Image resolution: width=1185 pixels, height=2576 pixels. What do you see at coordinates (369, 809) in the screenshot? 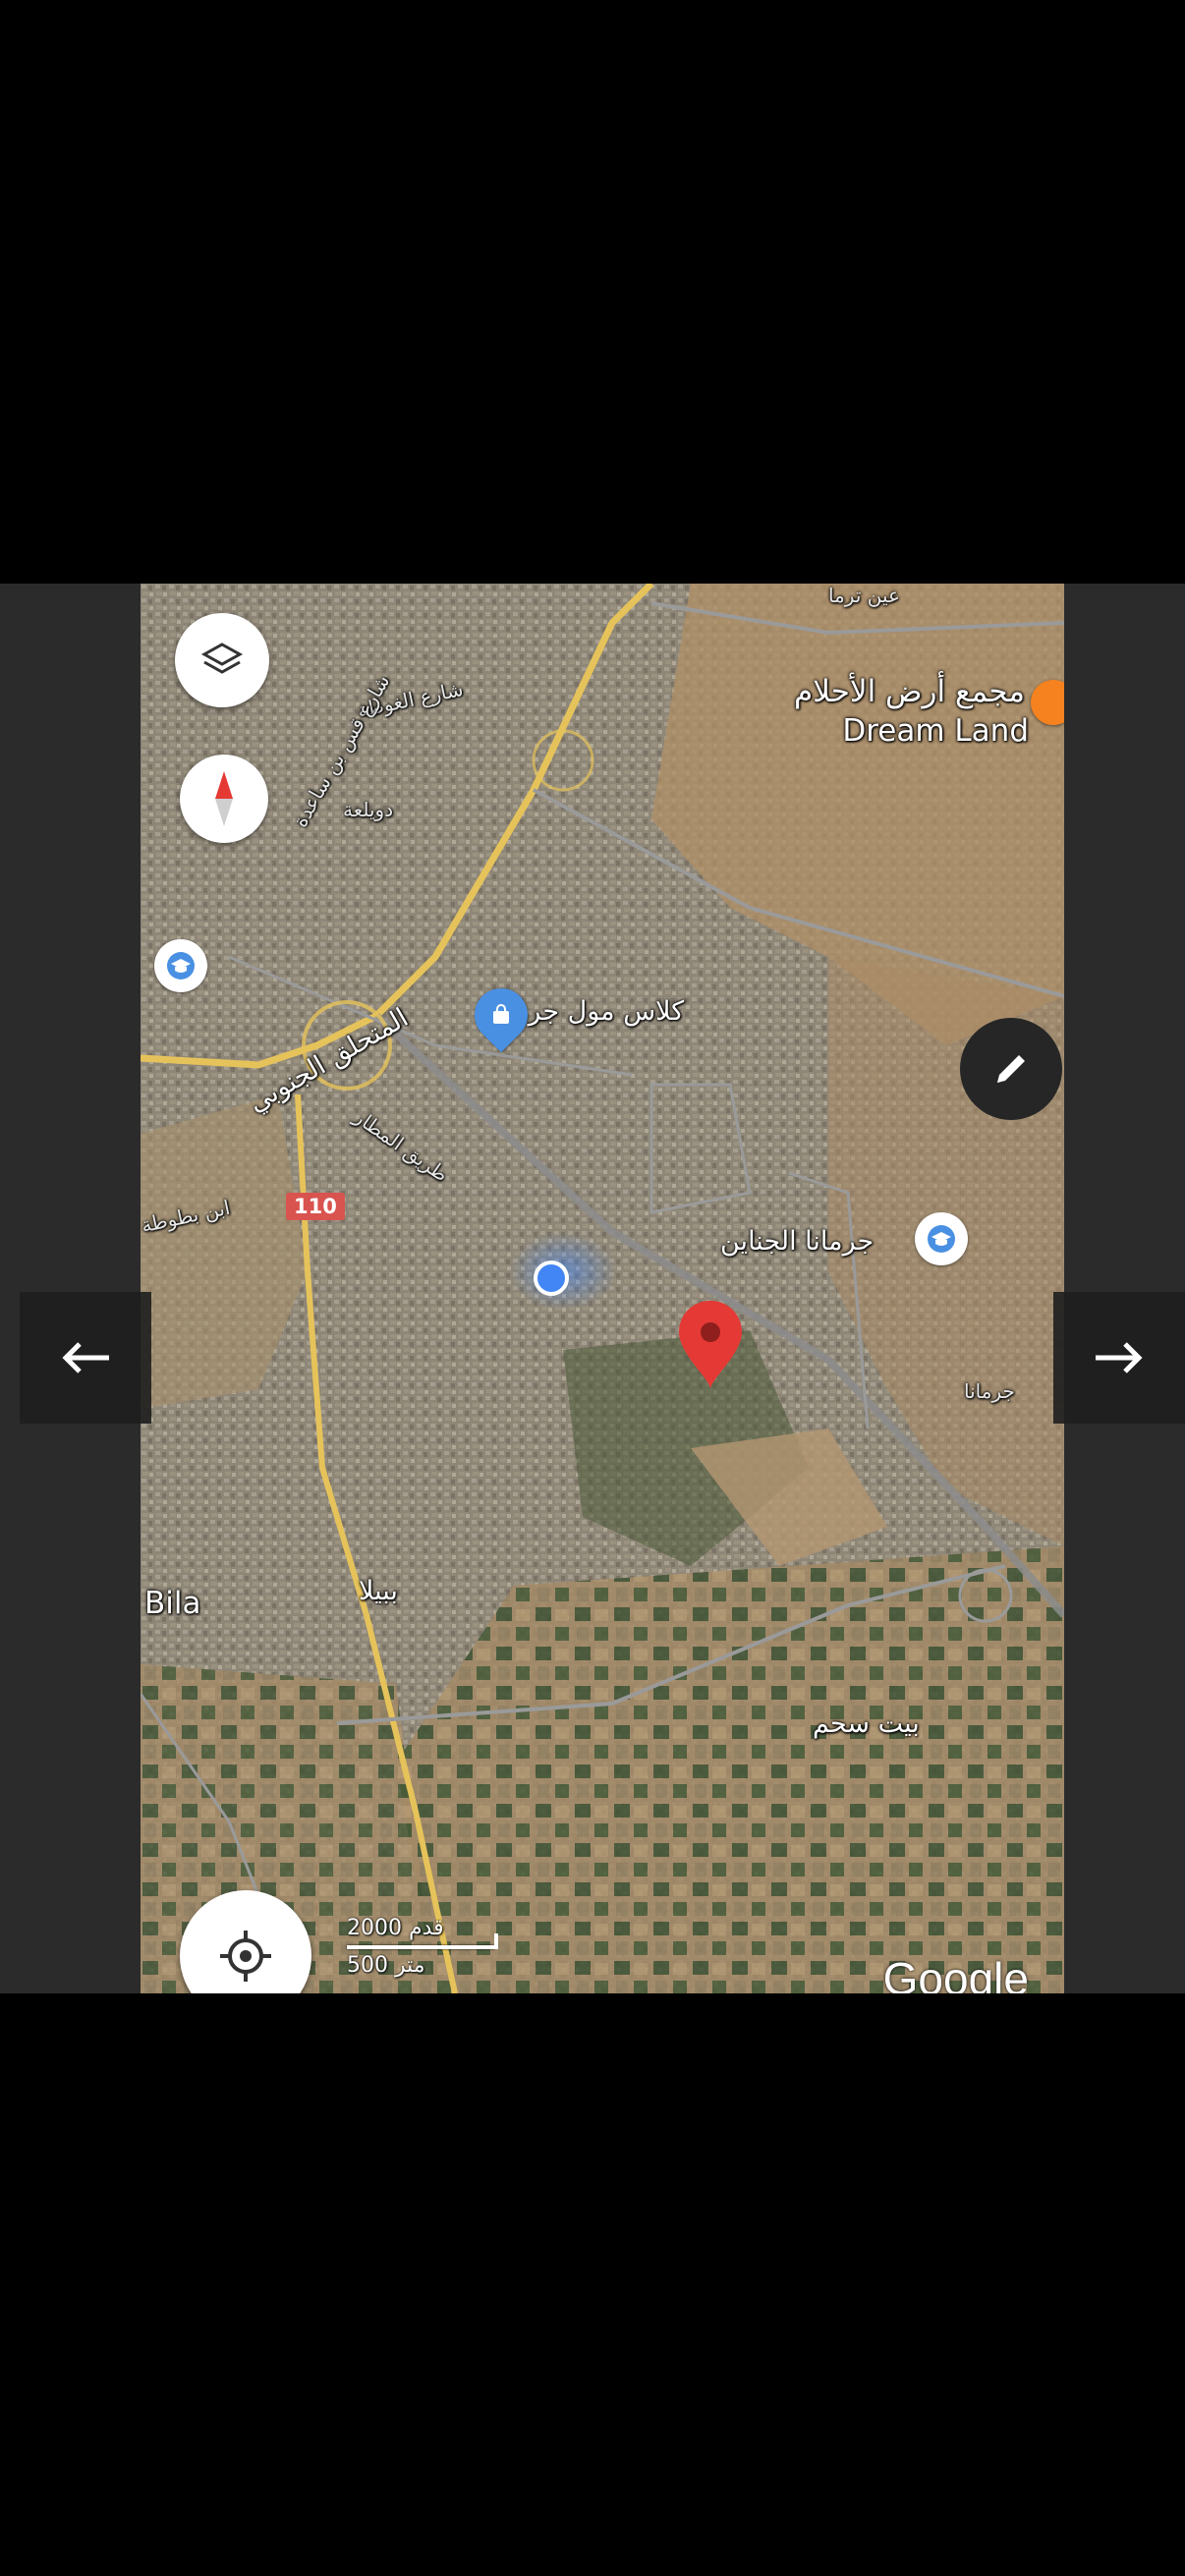
I see `label-duwaylaa: دويلعة` at bounding box center [369, 809].